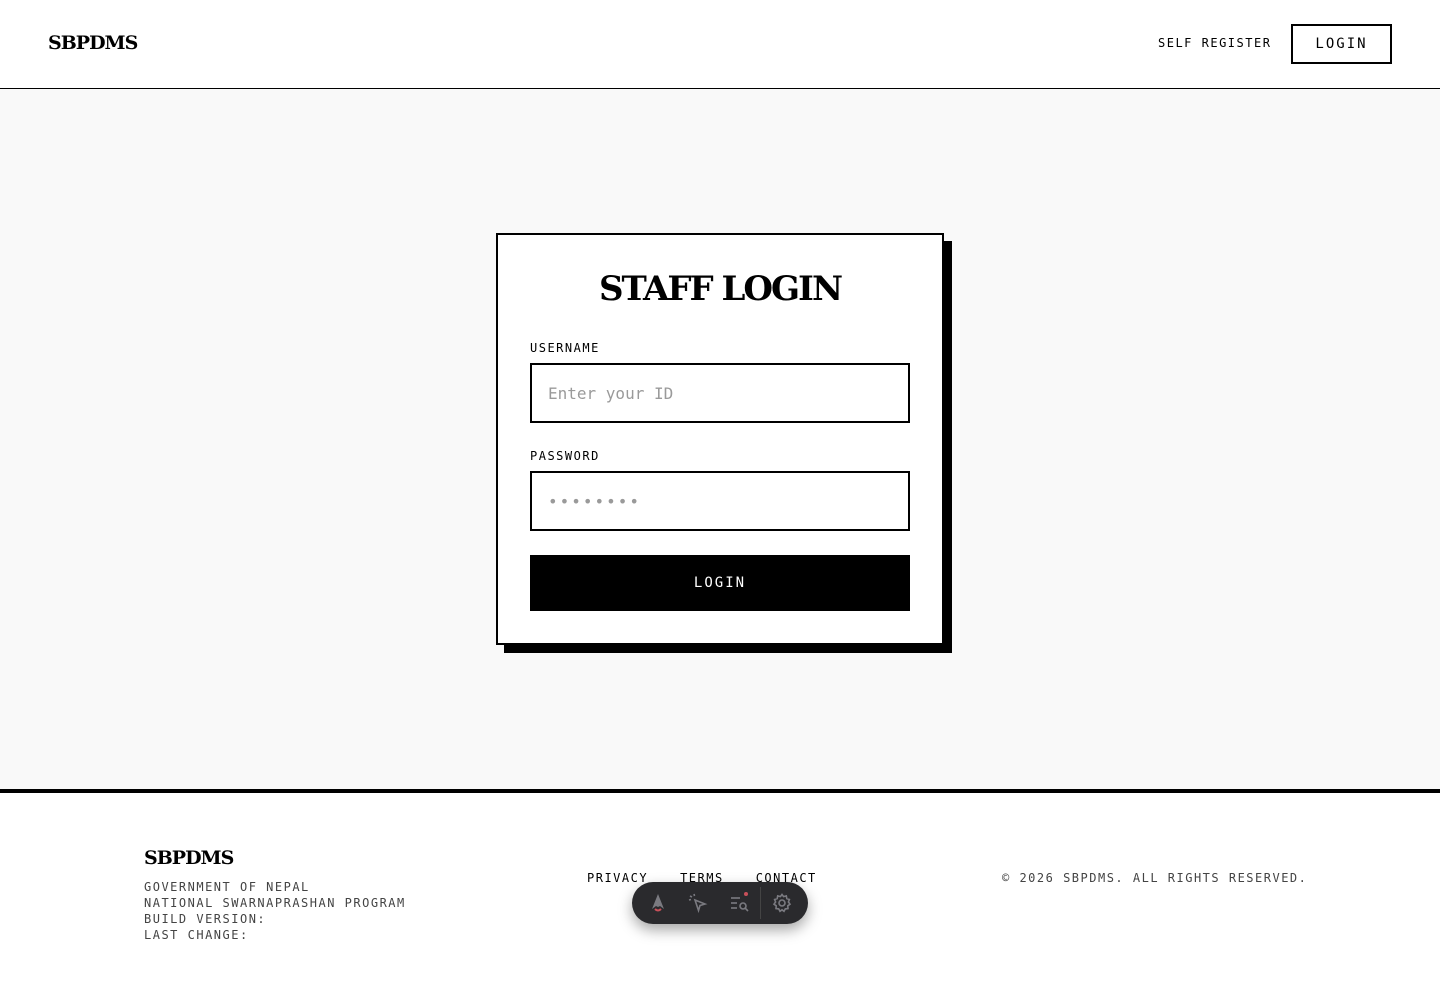  Describe the element at coordinates (1214, 43) in the screenshot. I see `self-register-link: SELF REGISTER` at that location.